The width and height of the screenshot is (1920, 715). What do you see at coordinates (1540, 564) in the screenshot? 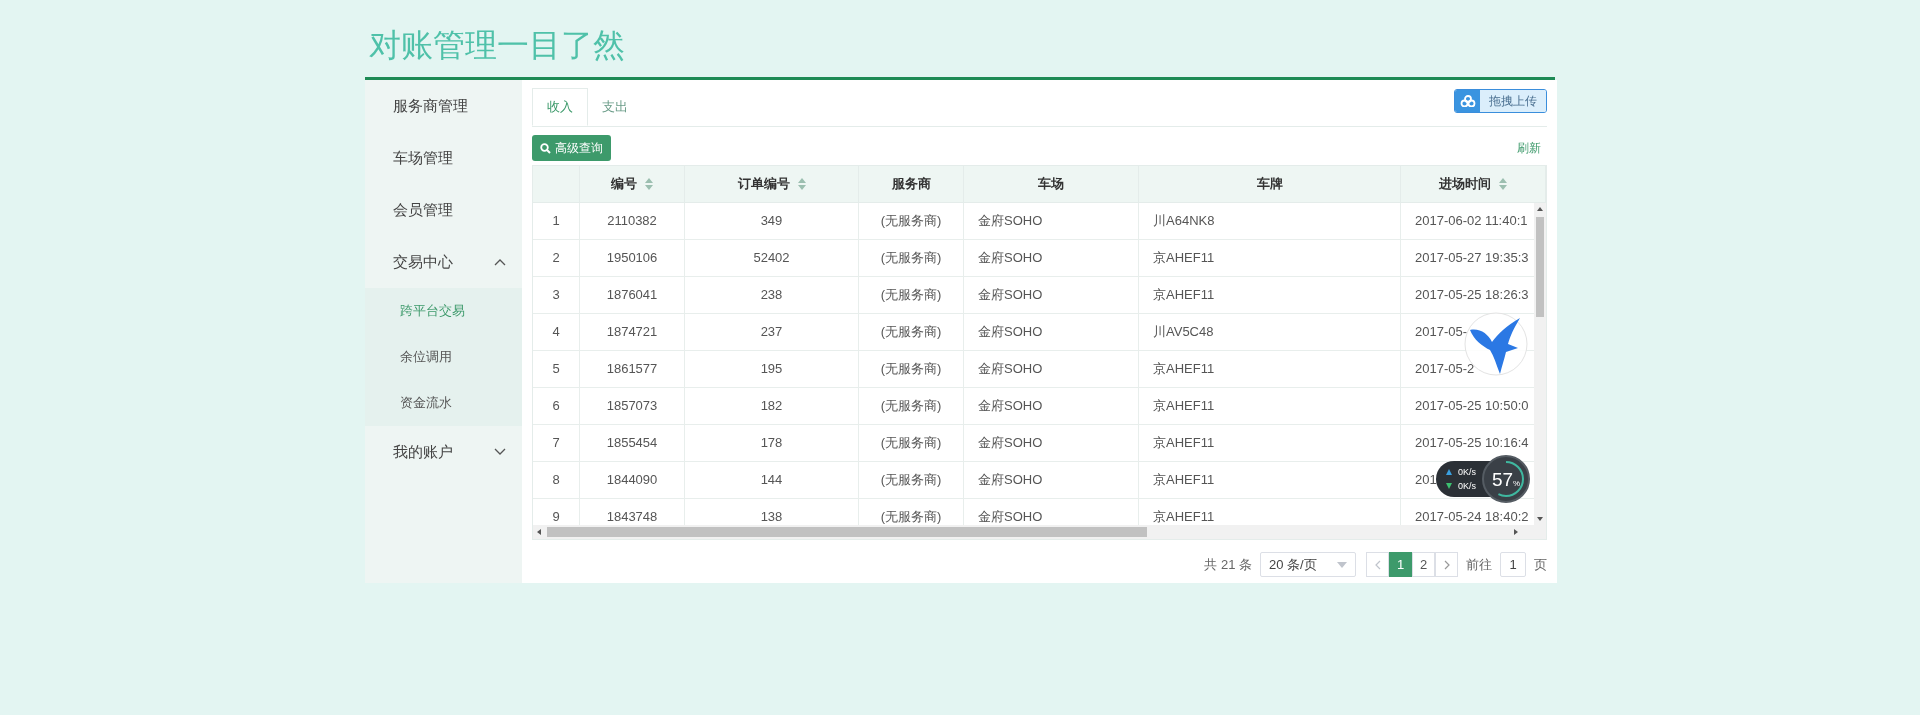
I see `page-unit: 页` at bounding box center [1540, 564].